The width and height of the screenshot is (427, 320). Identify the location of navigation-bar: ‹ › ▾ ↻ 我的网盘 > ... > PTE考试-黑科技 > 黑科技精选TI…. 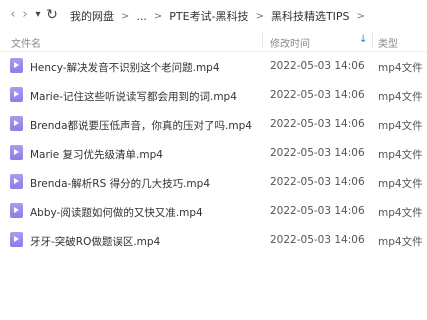
(213, 15).